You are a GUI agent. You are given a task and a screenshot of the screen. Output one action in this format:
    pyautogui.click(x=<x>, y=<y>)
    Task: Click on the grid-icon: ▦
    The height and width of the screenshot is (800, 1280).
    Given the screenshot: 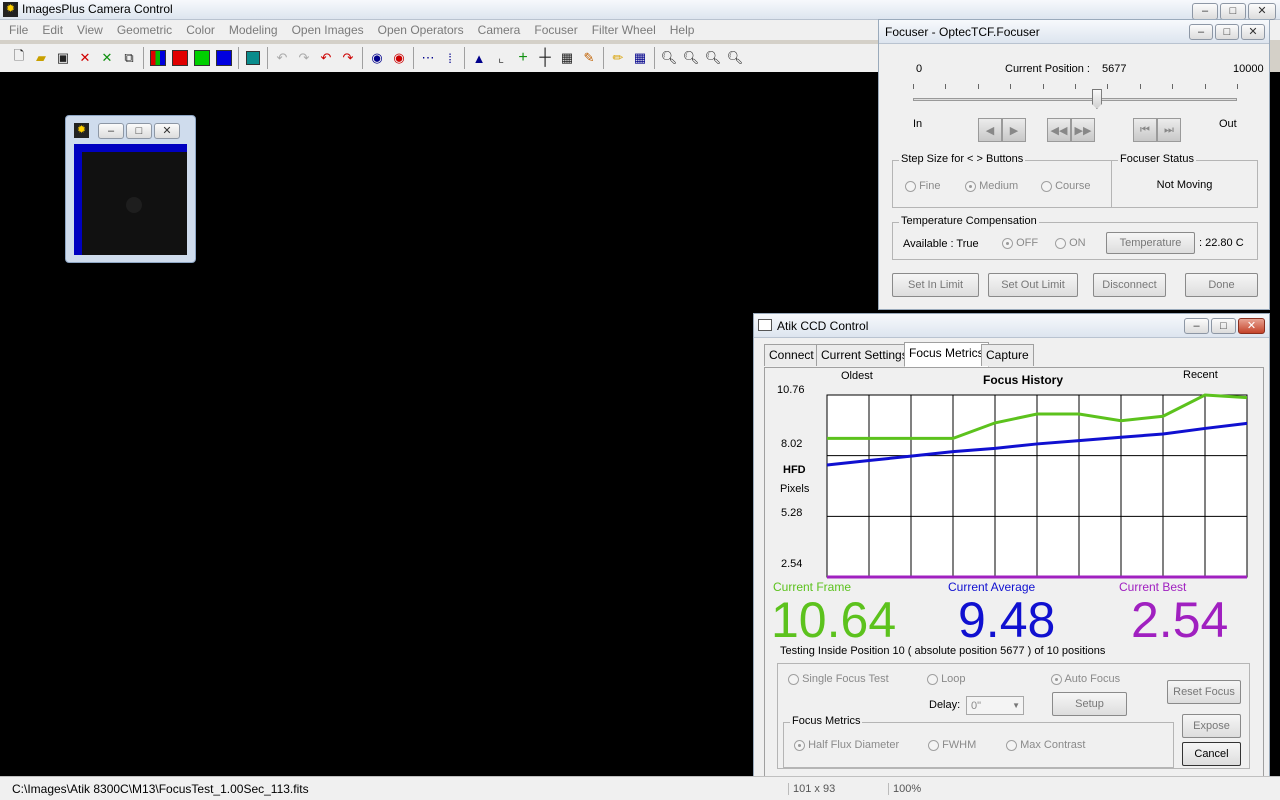 What is the action you would take?
    pyautogui.click(x=640, y=58)
    